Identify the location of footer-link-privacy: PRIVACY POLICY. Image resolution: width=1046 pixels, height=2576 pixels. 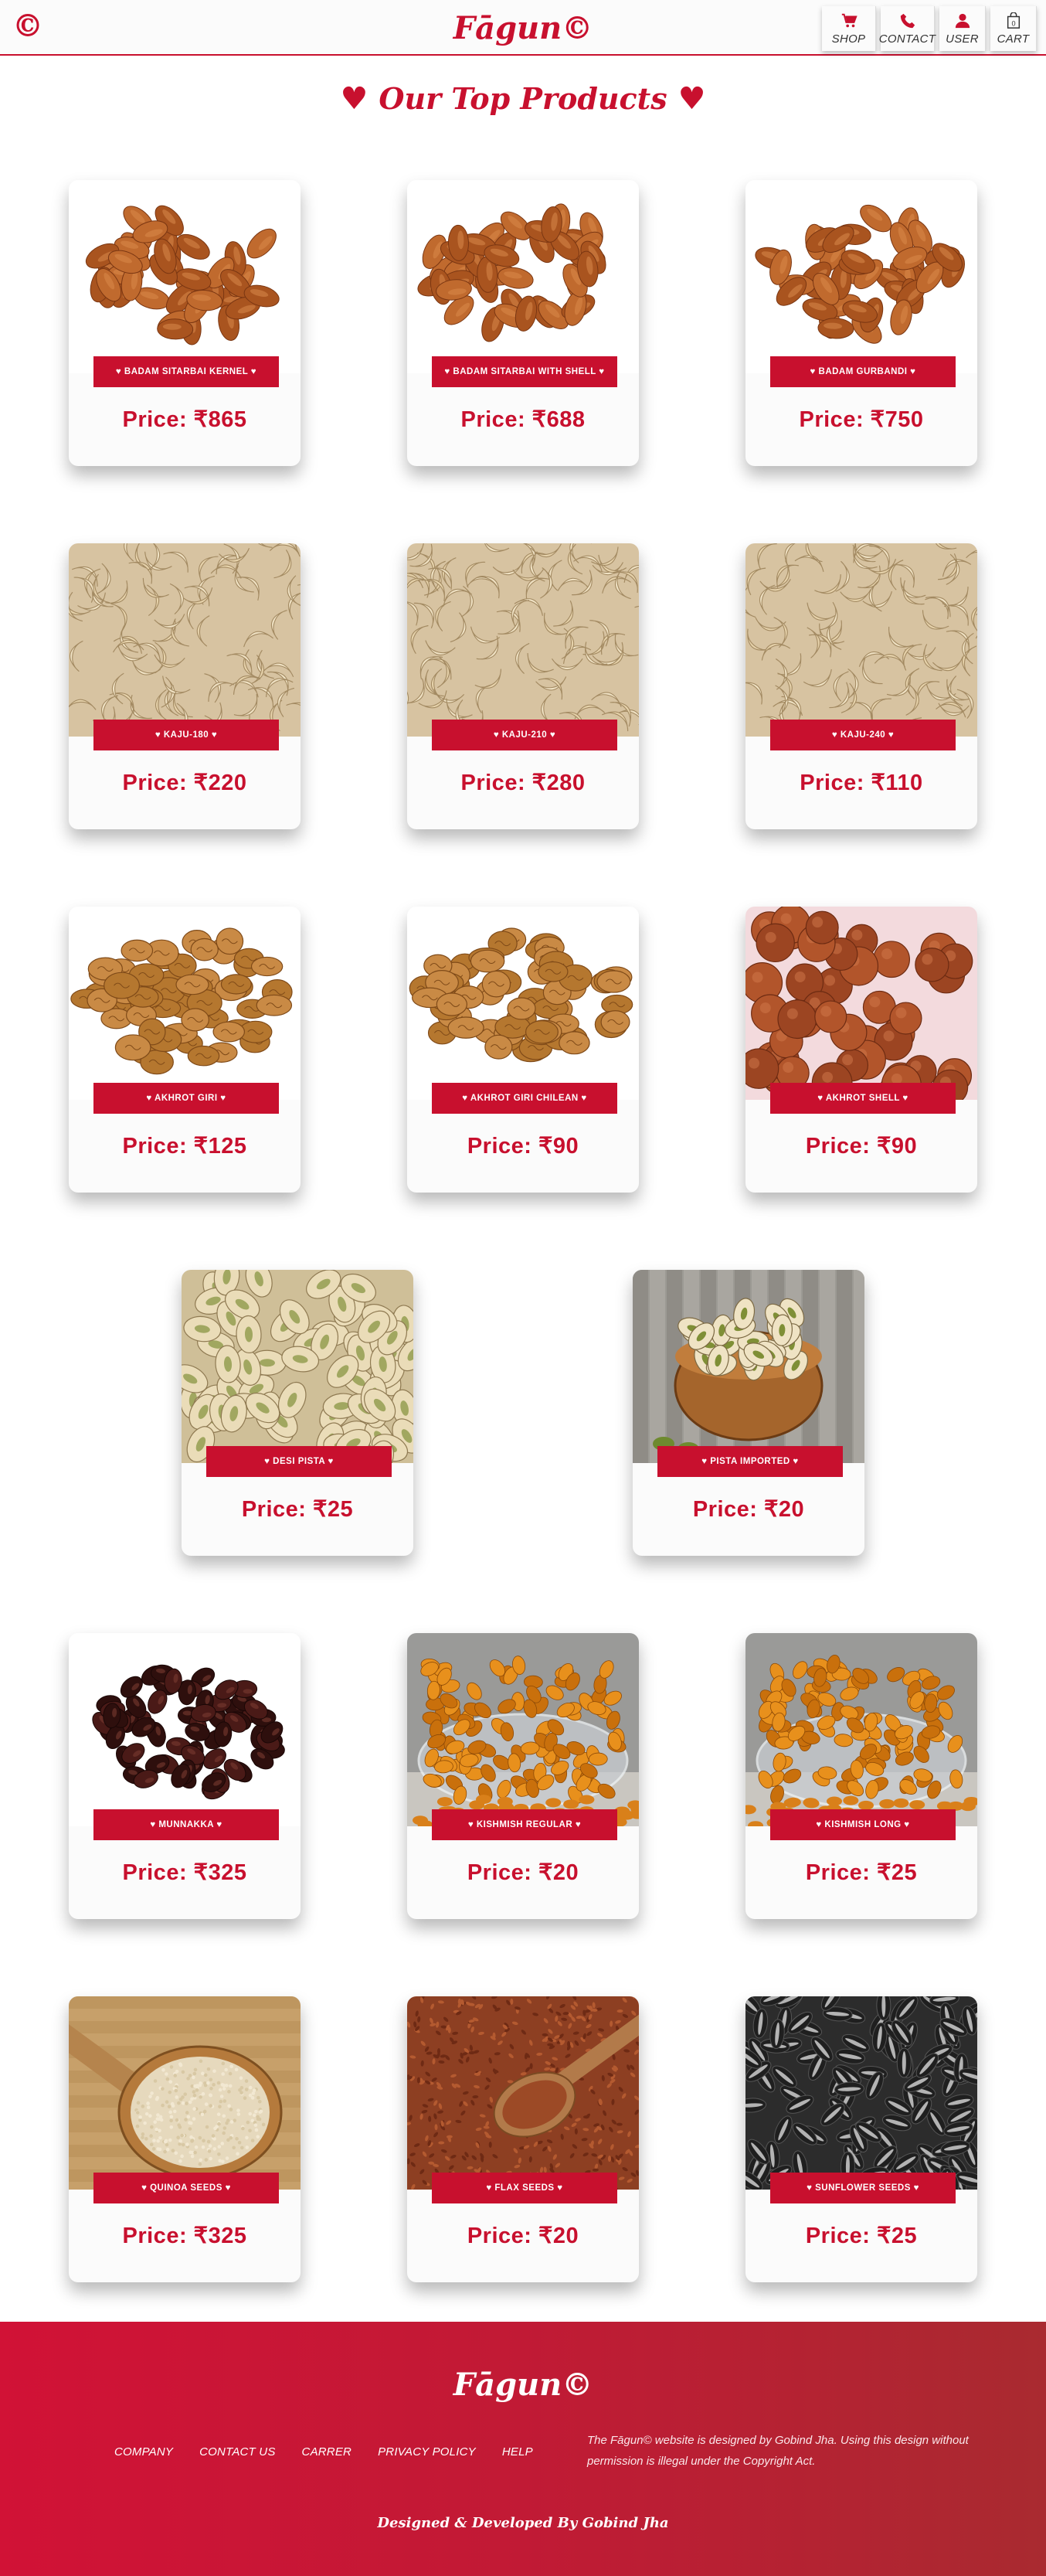
(427, 2452).